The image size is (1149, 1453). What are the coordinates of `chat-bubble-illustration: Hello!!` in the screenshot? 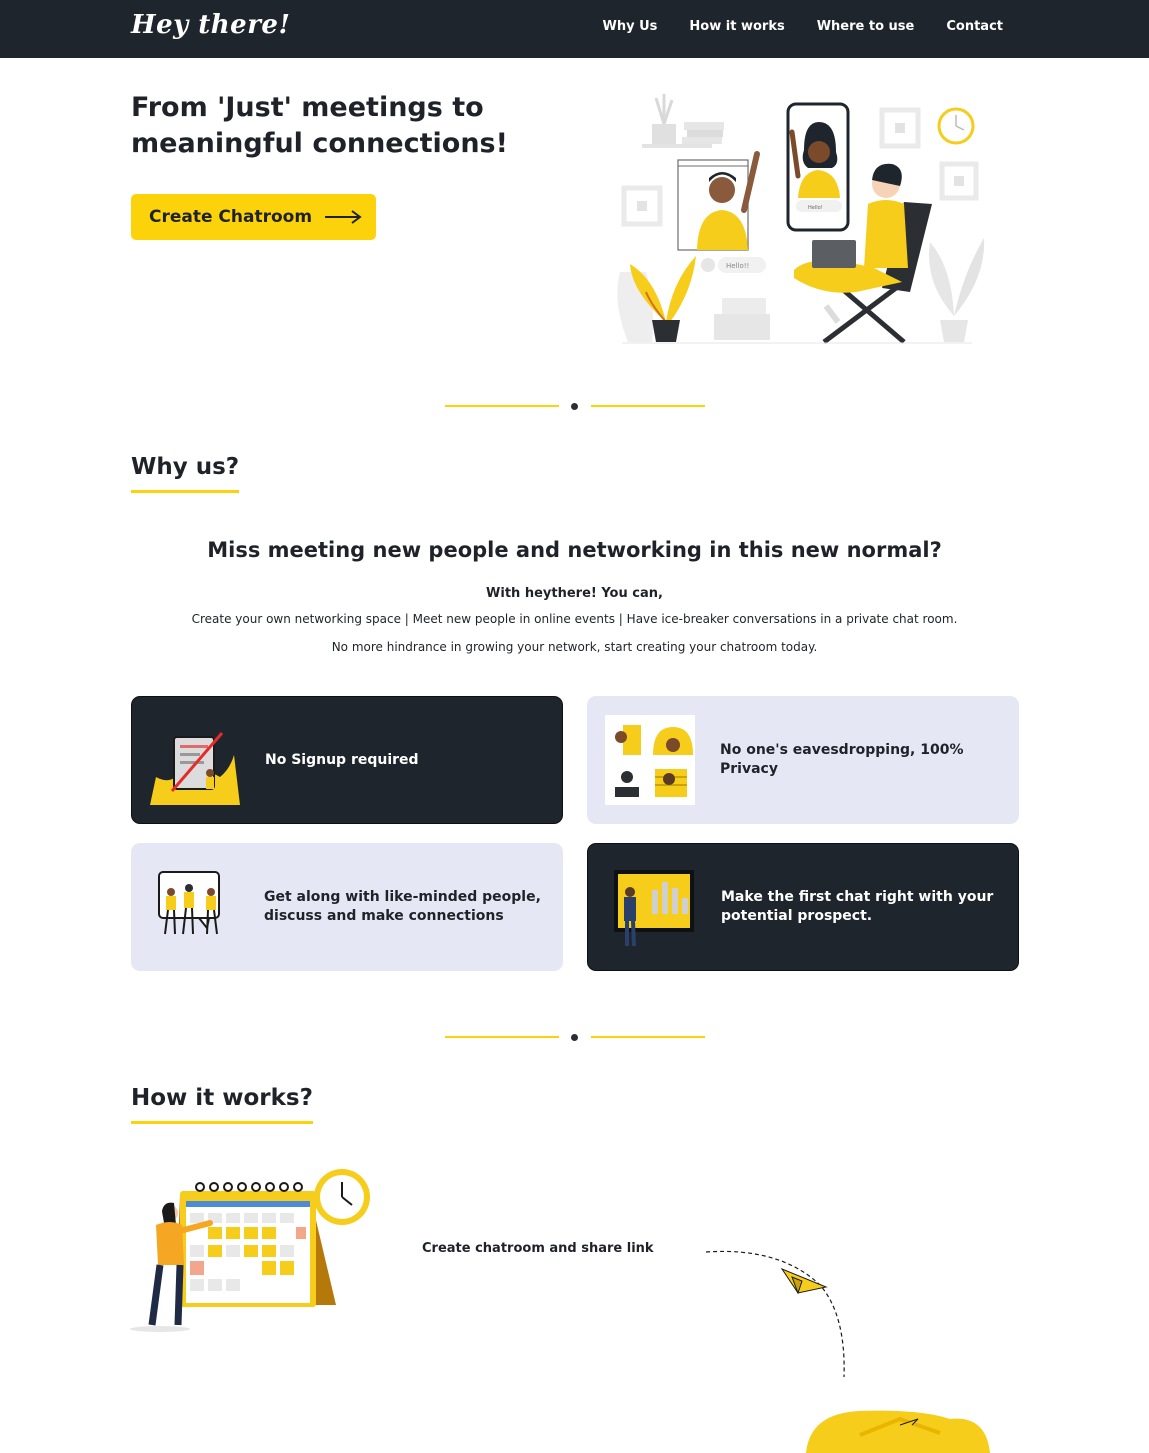 It's located at (733, 265).